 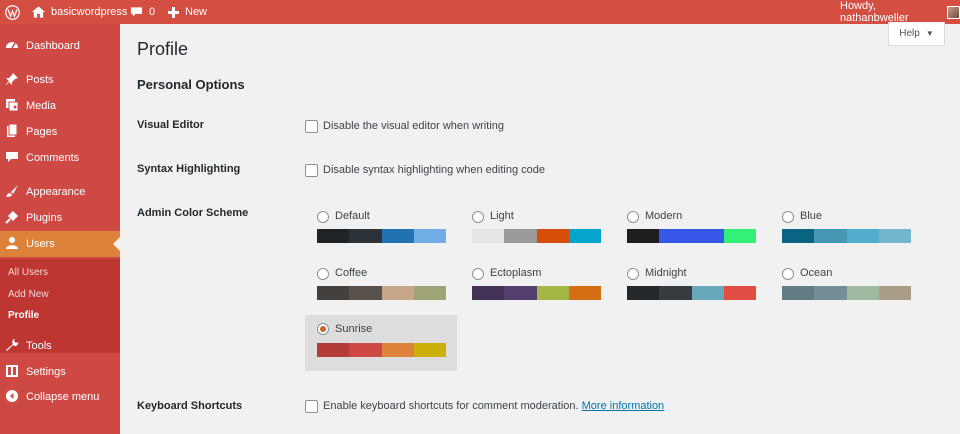 I want to click on howdy-greeting: Howdy, nathanbweller, so click(x=874, y=12).